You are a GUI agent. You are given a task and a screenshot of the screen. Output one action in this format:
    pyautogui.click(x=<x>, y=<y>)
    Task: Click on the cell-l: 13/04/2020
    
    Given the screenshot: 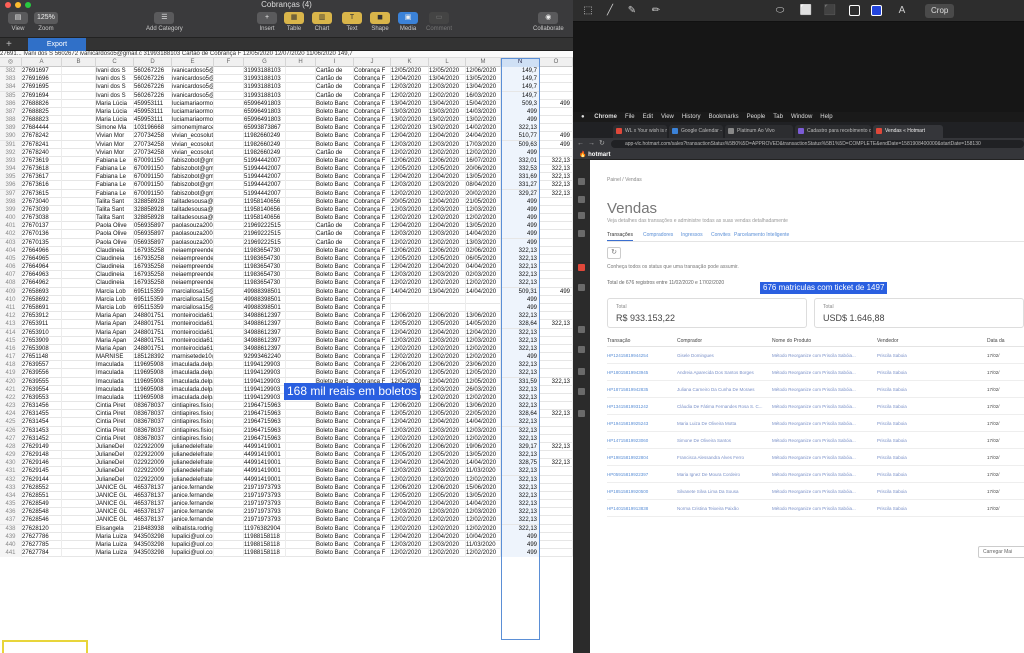 What is the action you would take?
    pyautogui.click(x=447, y=291)
    